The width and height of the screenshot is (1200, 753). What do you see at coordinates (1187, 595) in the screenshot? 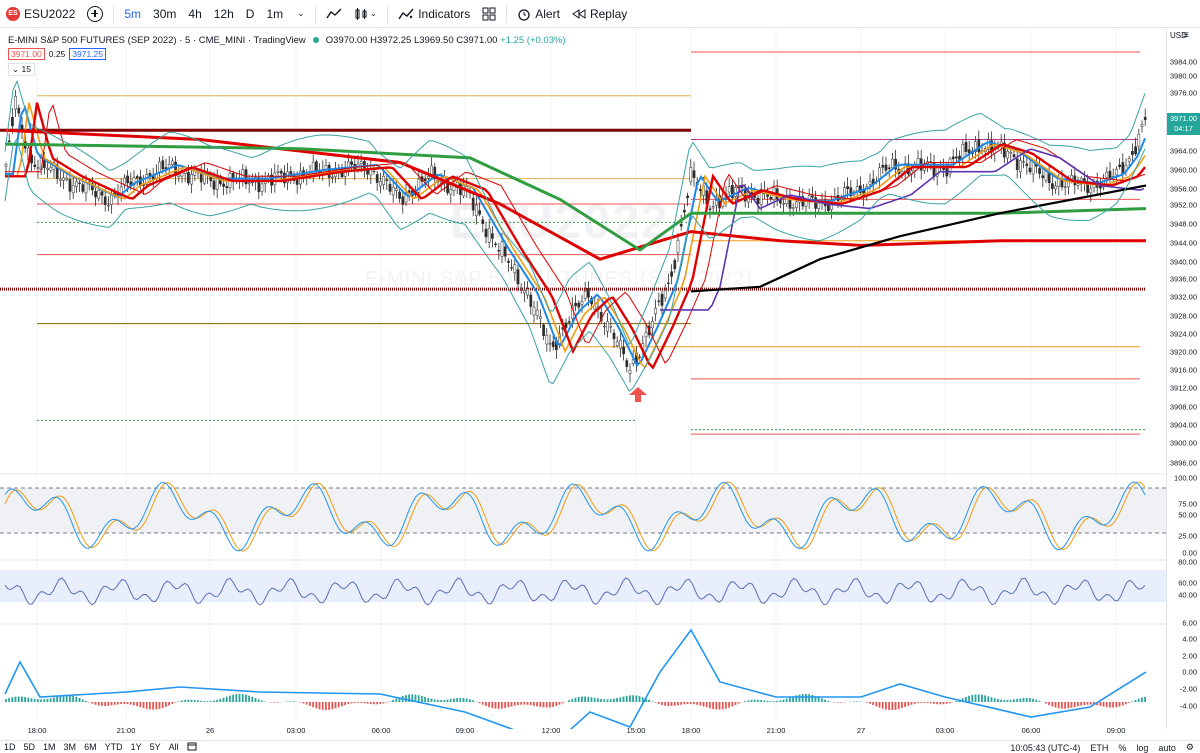
I see `price-axis-label: 40.00` at bounding box center [1187, 595].